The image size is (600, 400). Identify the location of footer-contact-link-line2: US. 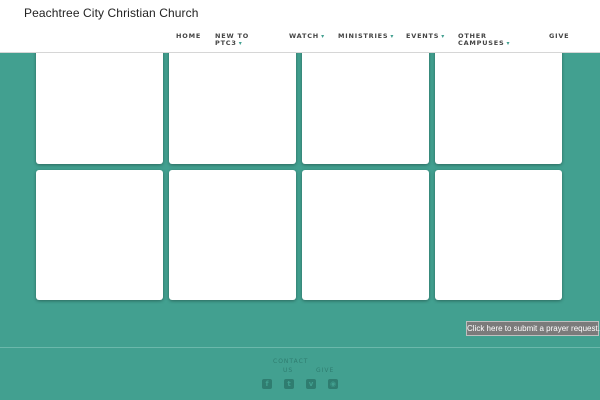
(288, 370).